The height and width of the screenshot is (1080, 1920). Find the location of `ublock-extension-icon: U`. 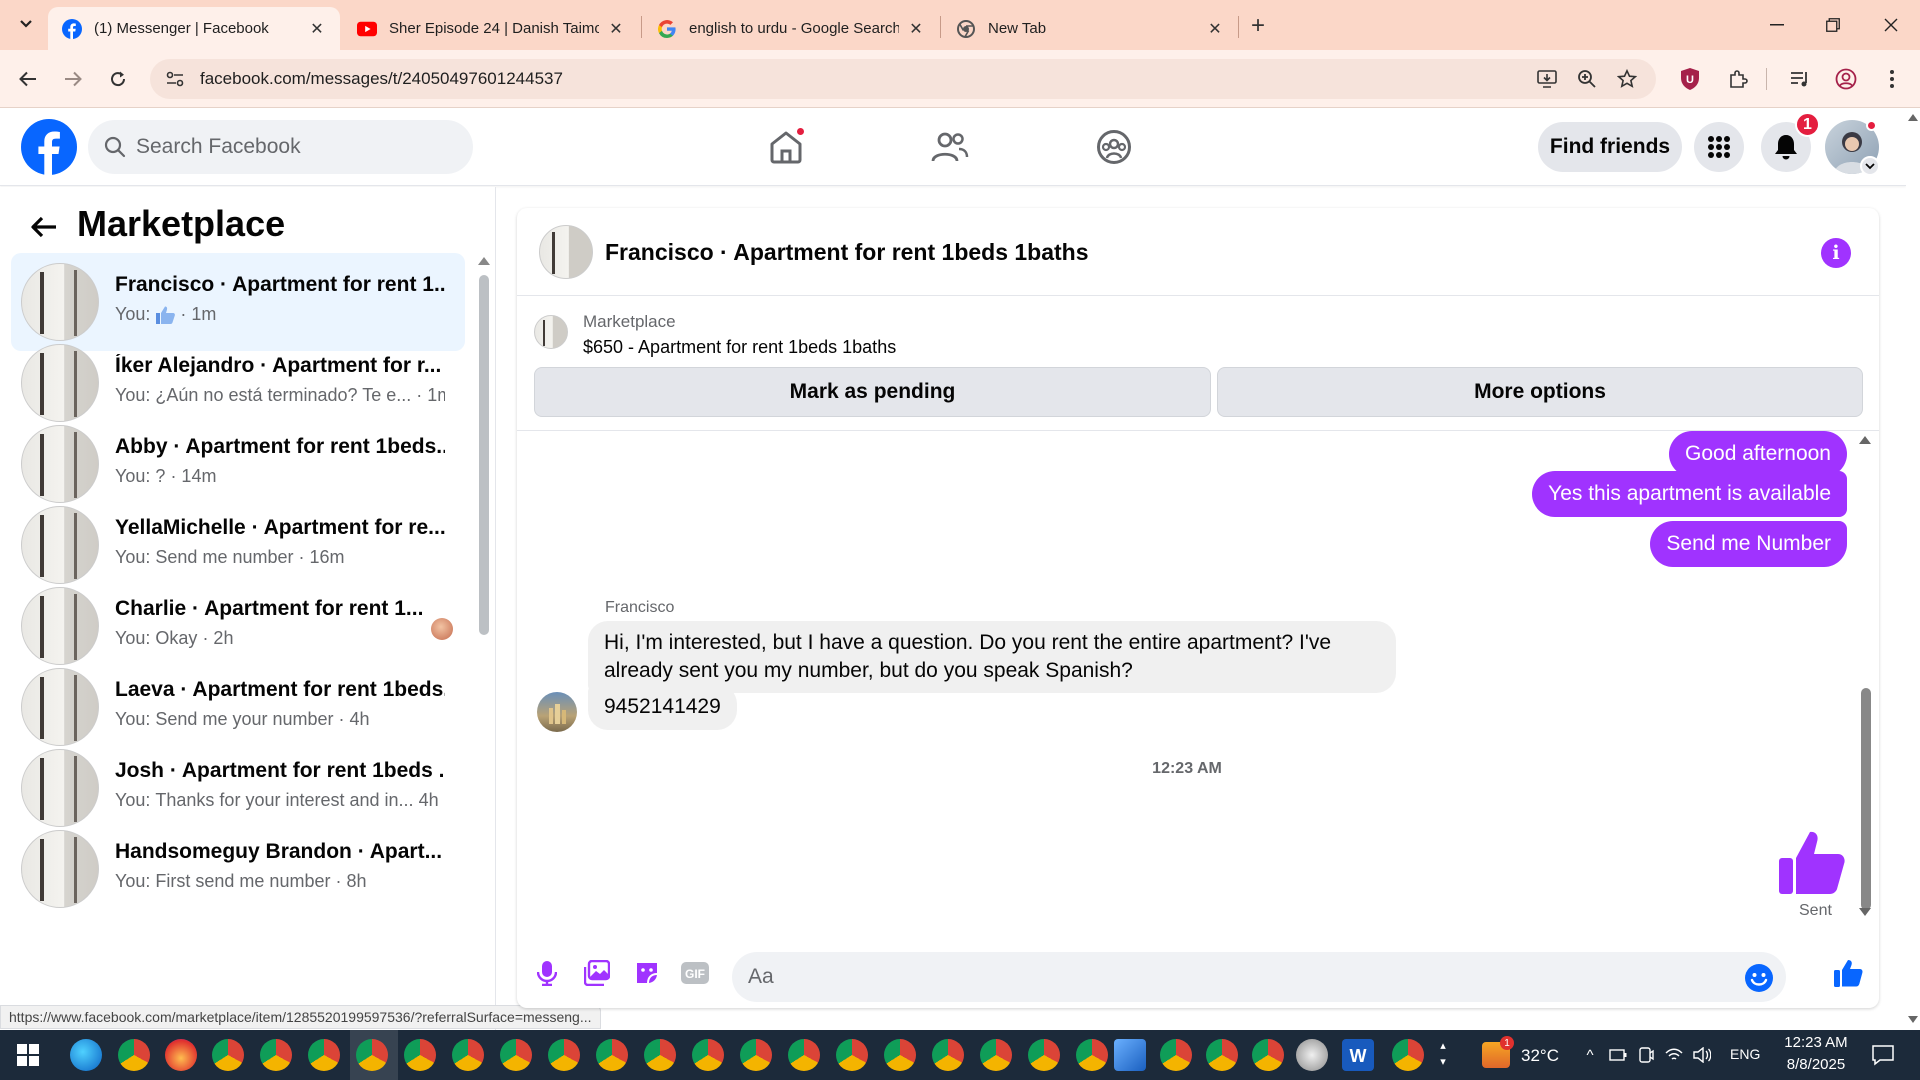

ublock-extension-icon: U is located at coordinates (1690, 79).